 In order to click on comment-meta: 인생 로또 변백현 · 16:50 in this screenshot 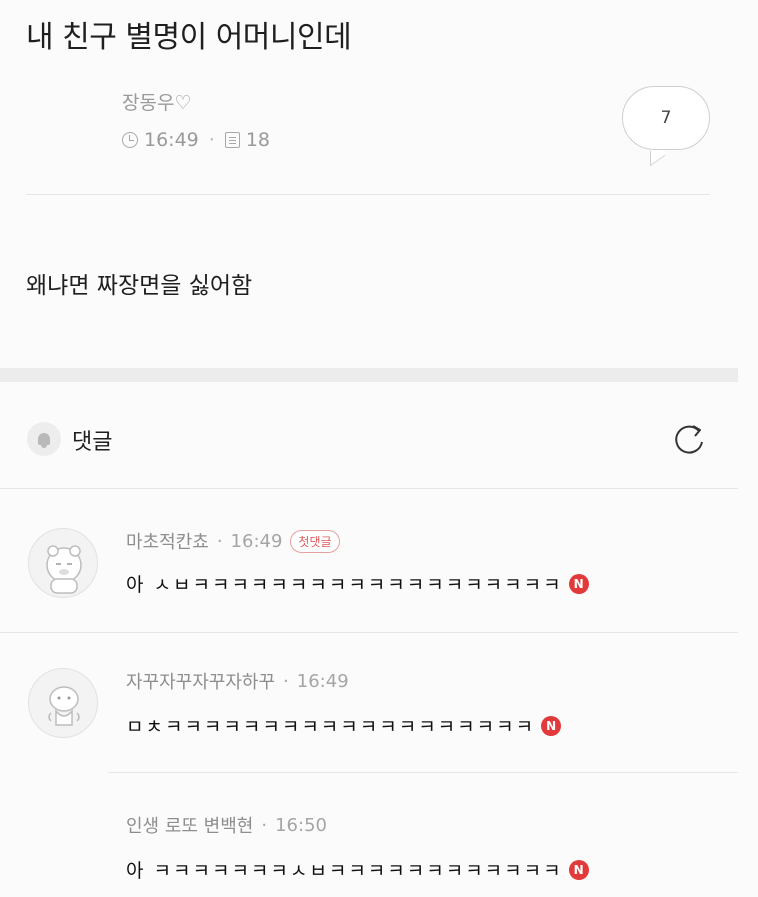, I will do `click(226, 825)`.